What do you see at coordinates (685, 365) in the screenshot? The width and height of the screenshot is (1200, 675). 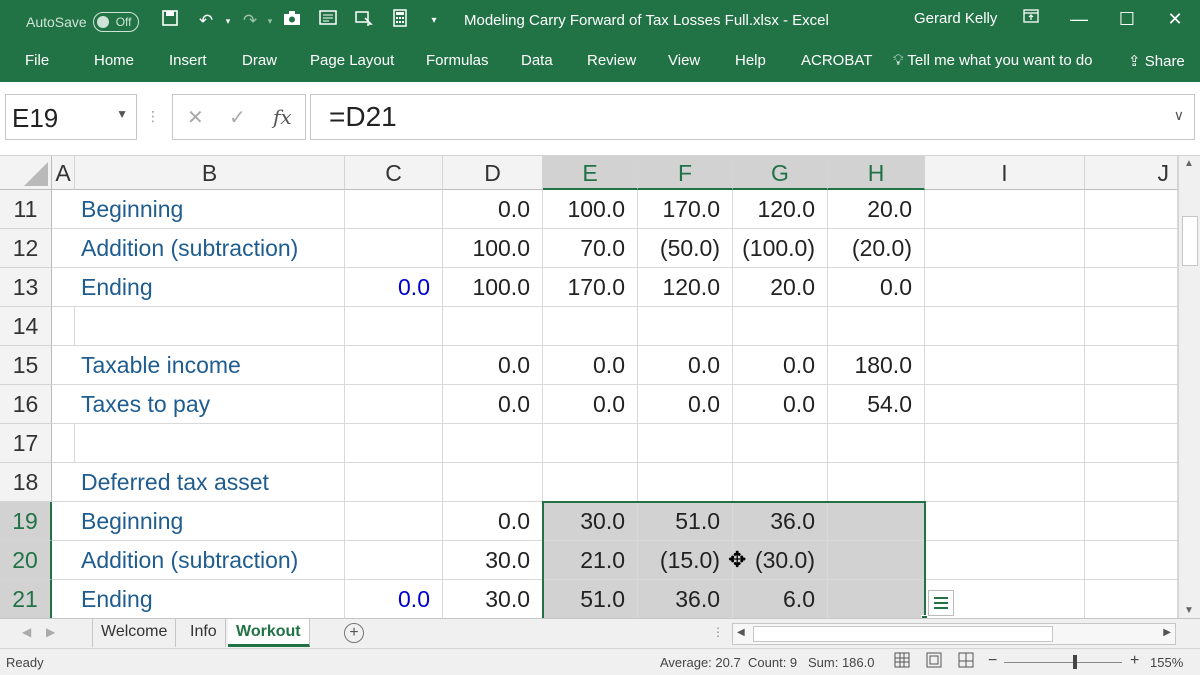 I see `cell-f15: 0.0` at bounding box center [685, 365].